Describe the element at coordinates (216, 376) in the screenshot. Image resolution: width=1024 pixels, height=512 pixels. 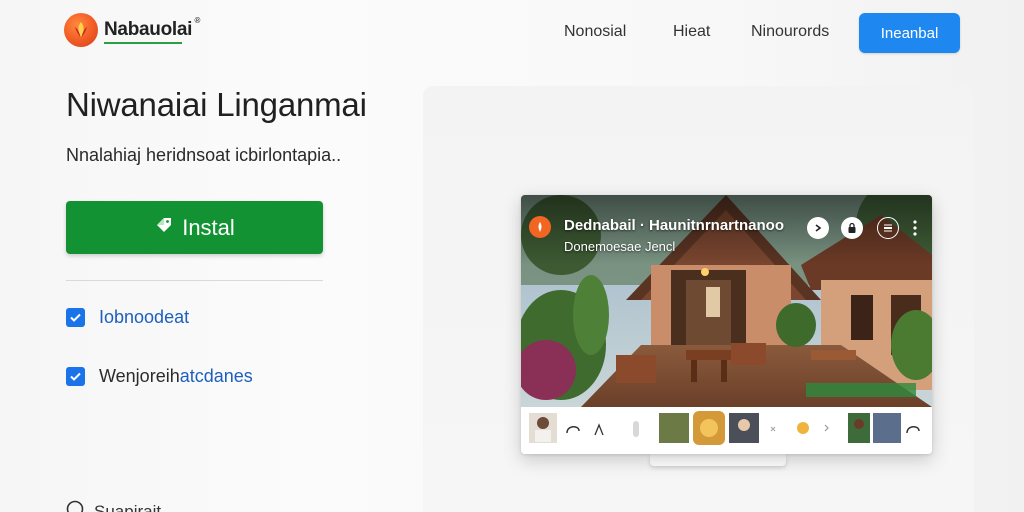
I see `feature-label-2-accent: atcdanes` at that location.